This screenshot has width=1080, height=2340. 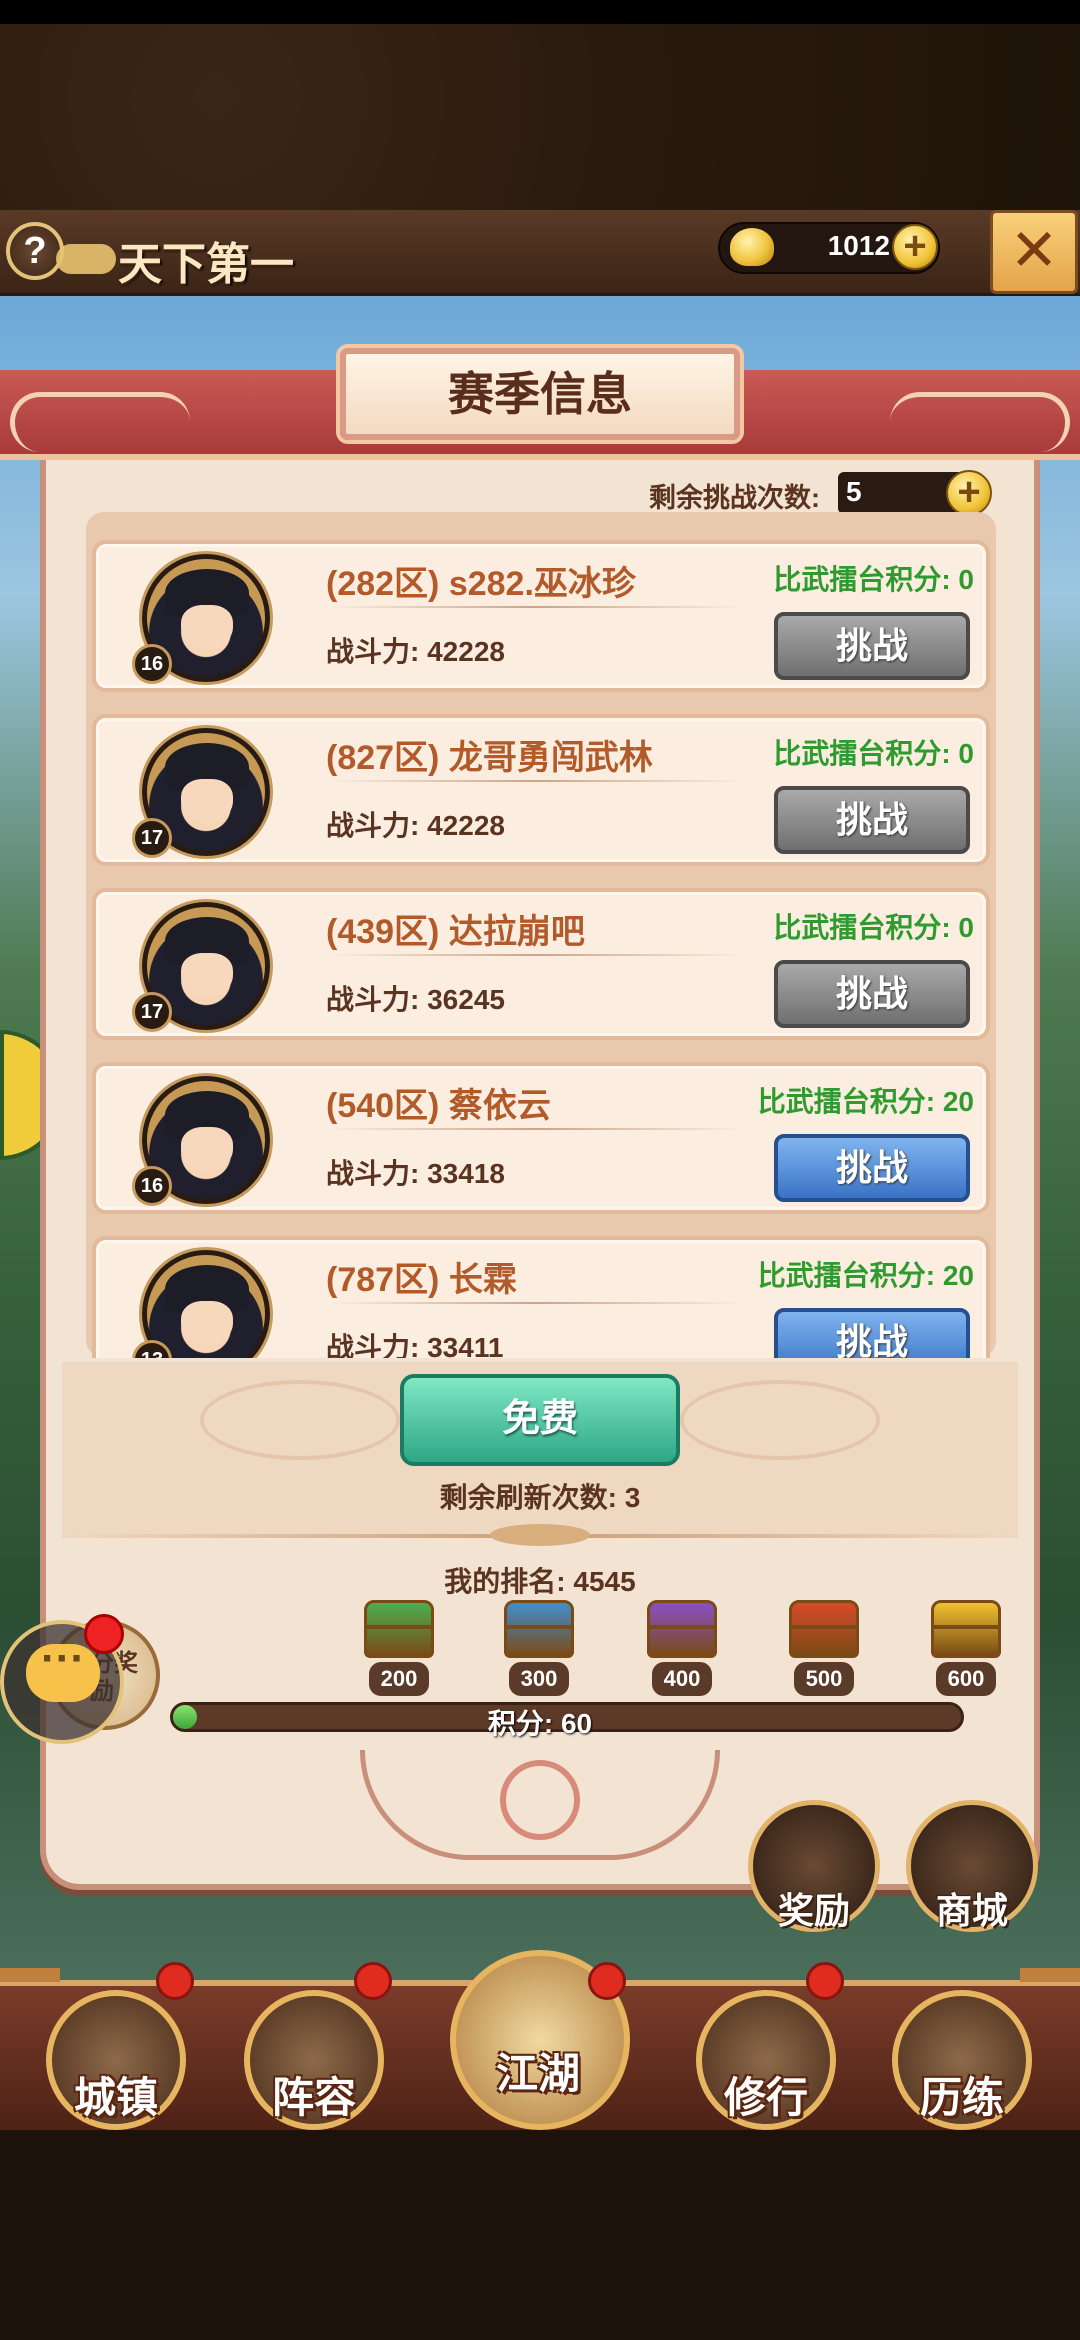 What do you see at coordinates (540, 1497) in the screenshot?
I see `refresh-remaining: 剩余刷新次数: 3` at bounding box center [540, 1497].